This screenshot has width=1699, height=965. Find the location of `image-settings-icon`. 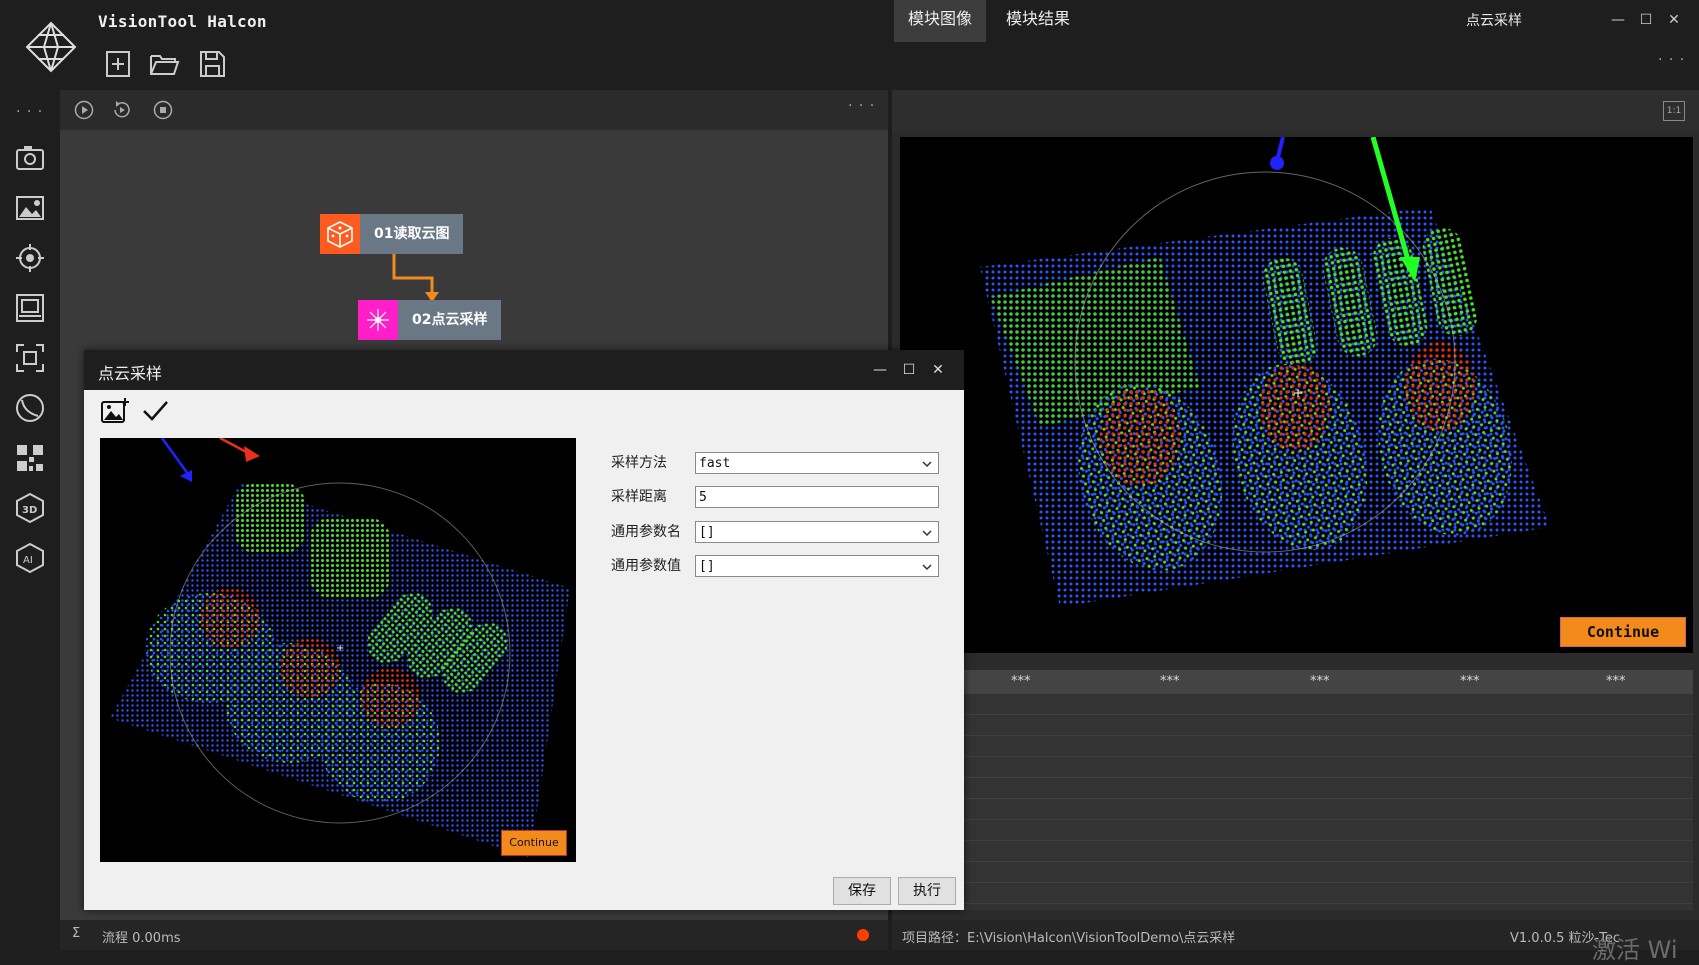

image-settings-icon is located at coordinates (30, 208).